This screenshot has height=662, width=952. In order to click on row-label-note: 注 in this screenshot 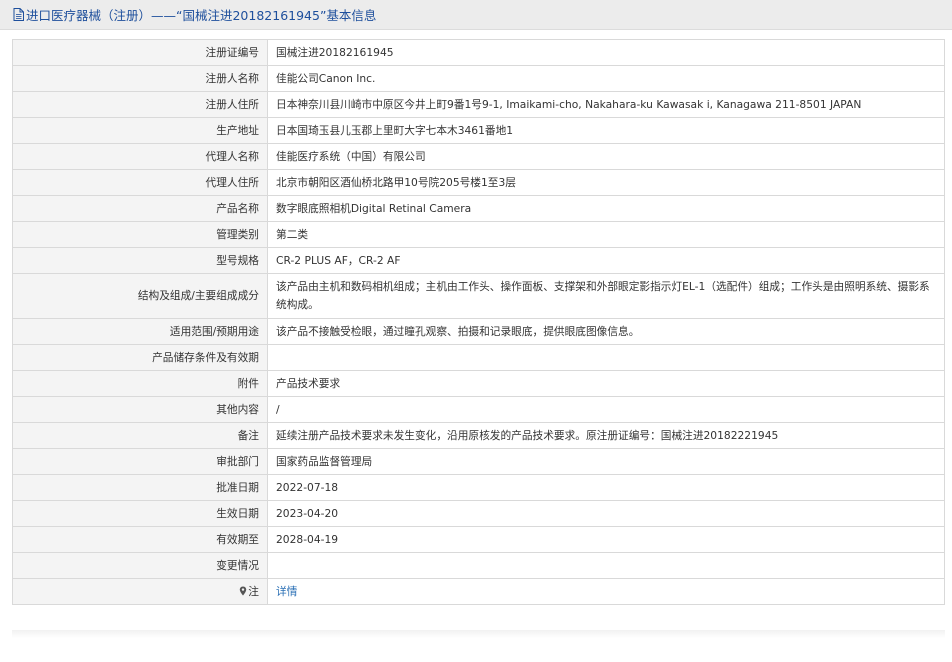, I will do `click(140, 591)`.